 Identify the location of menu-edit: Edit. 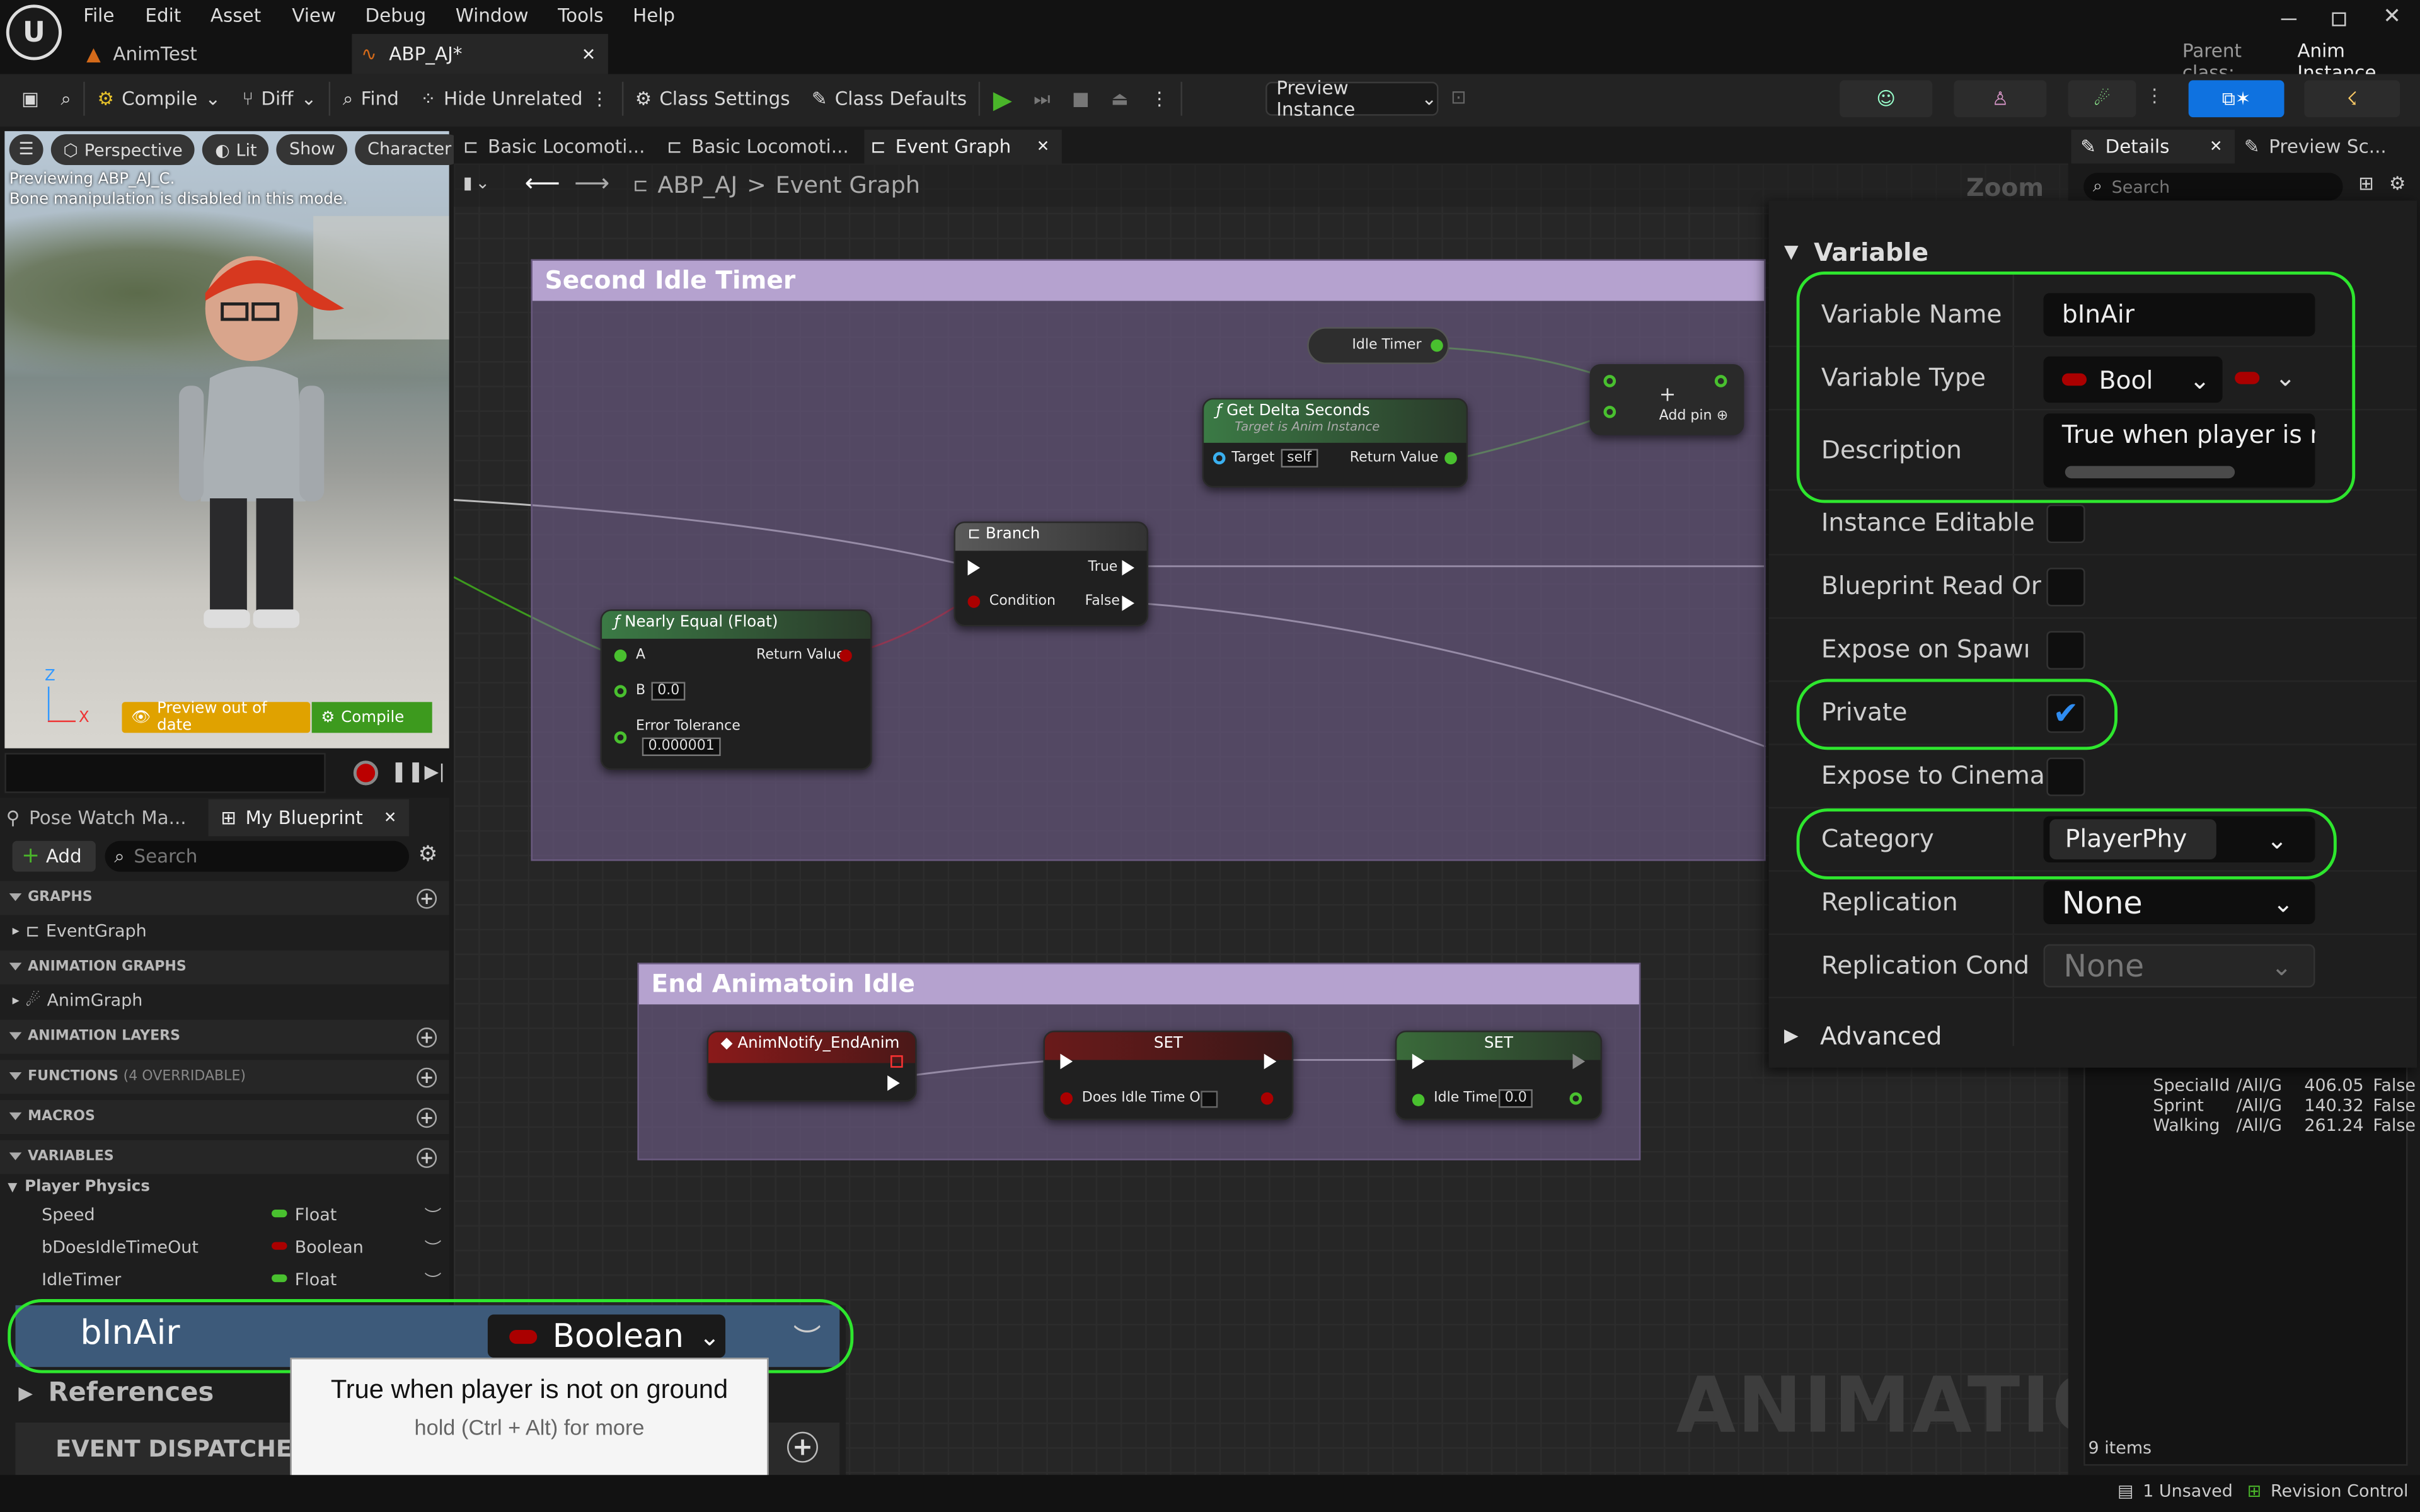
(163, 15).